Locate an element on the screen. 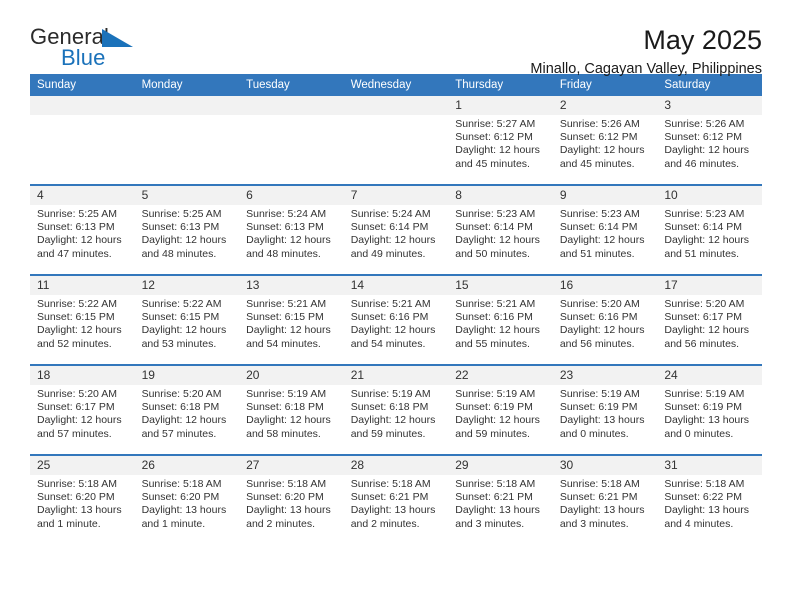 Image resolution: width=792 pixels, height=612 pixels. sunset-text: Sunset: 6:12 PM is located at coordinates (494, 137).